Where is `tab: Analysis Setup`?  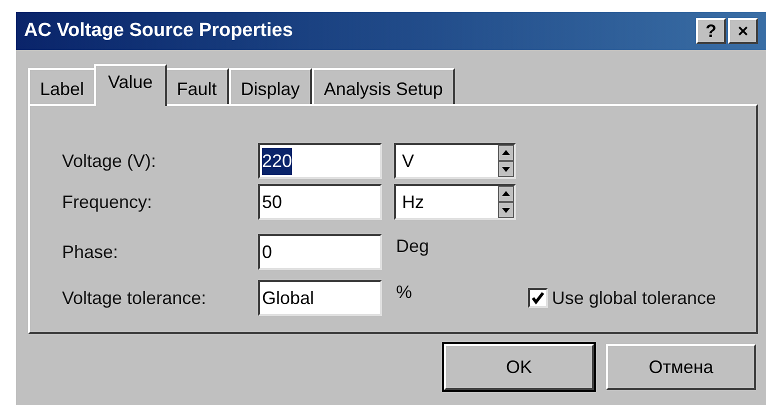 tab: Analysis Setup is located at coordinates (383, 86).